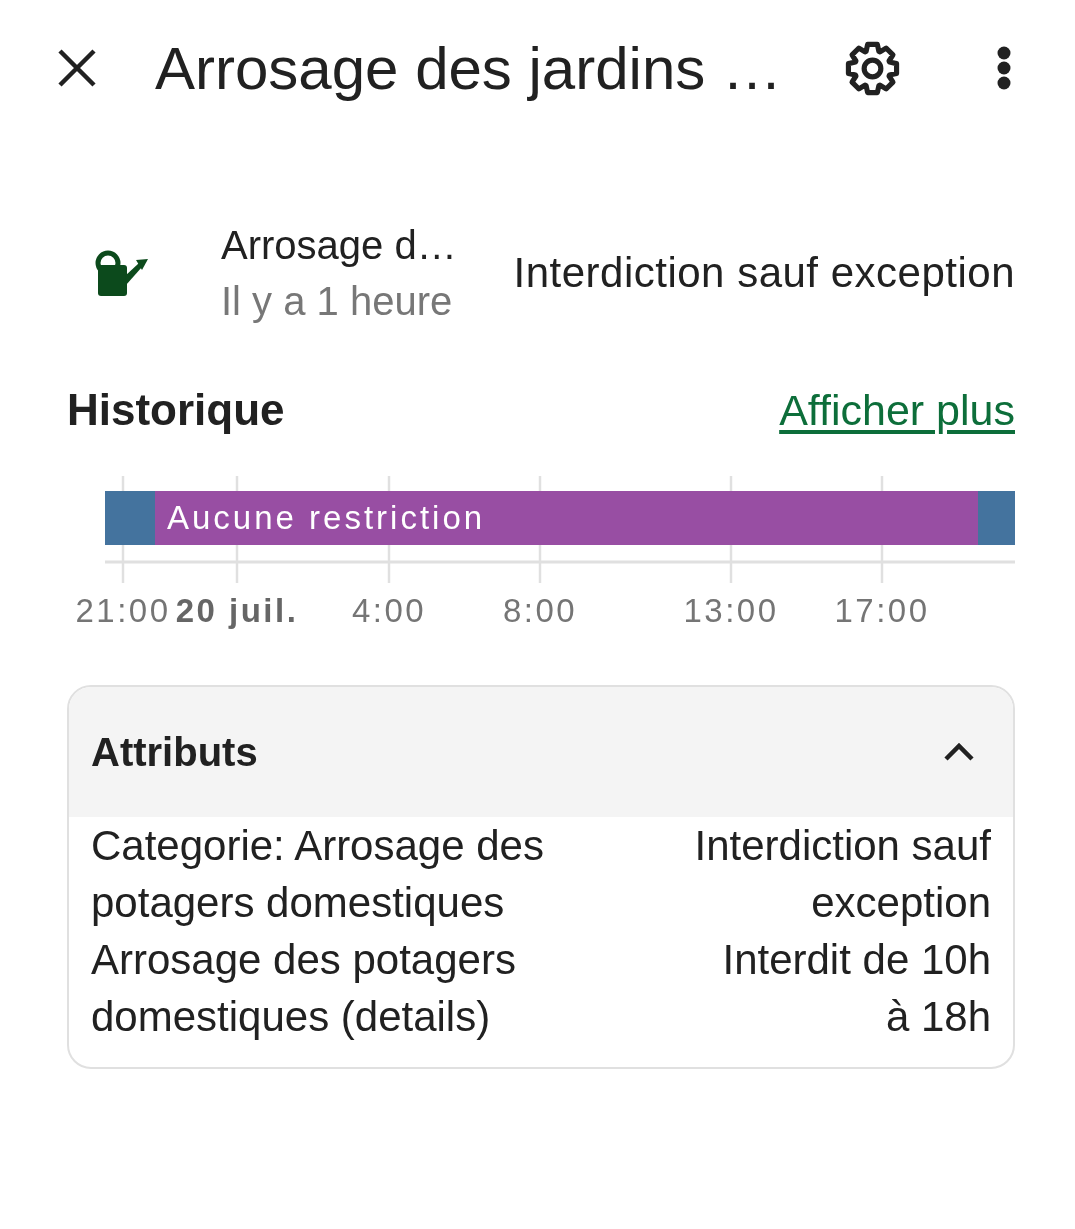 This screenshot has height=1229, width=1075. What do you see at coordinates (842, 874) in the screenshot?
I see `attribute-value: Interdiction sauf exception` at bounding box center [842, 874].